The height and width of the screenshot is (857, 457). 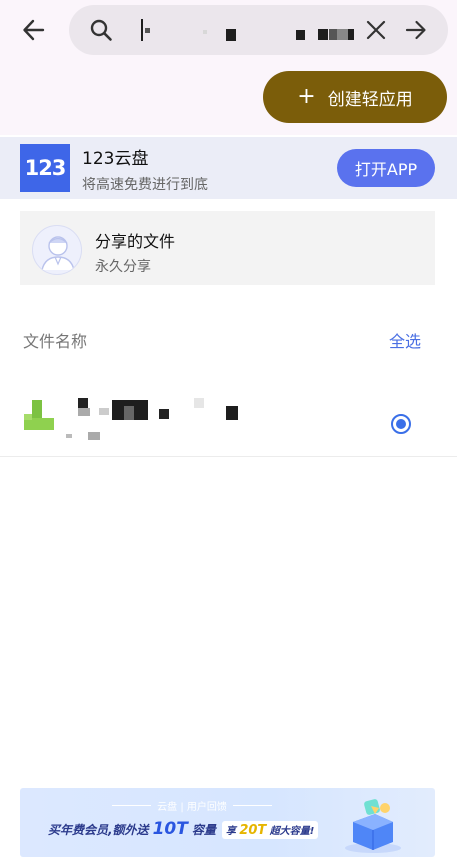 I want to click on search-input, so click(x=246, y=30).